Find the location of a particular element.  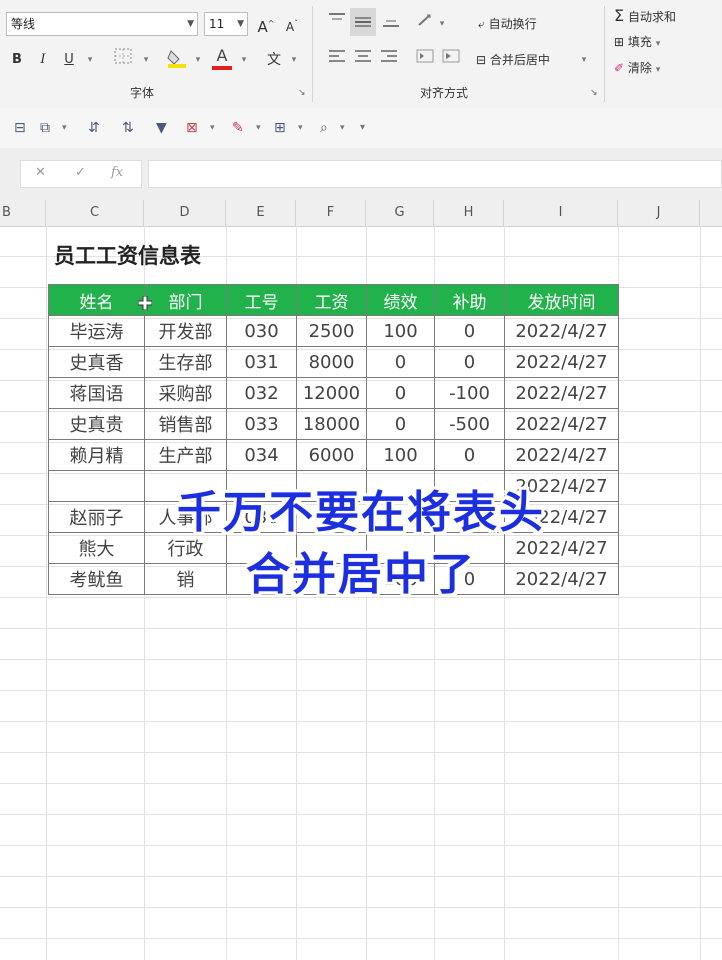

fill-color-button is located at coordinates (177, 60).